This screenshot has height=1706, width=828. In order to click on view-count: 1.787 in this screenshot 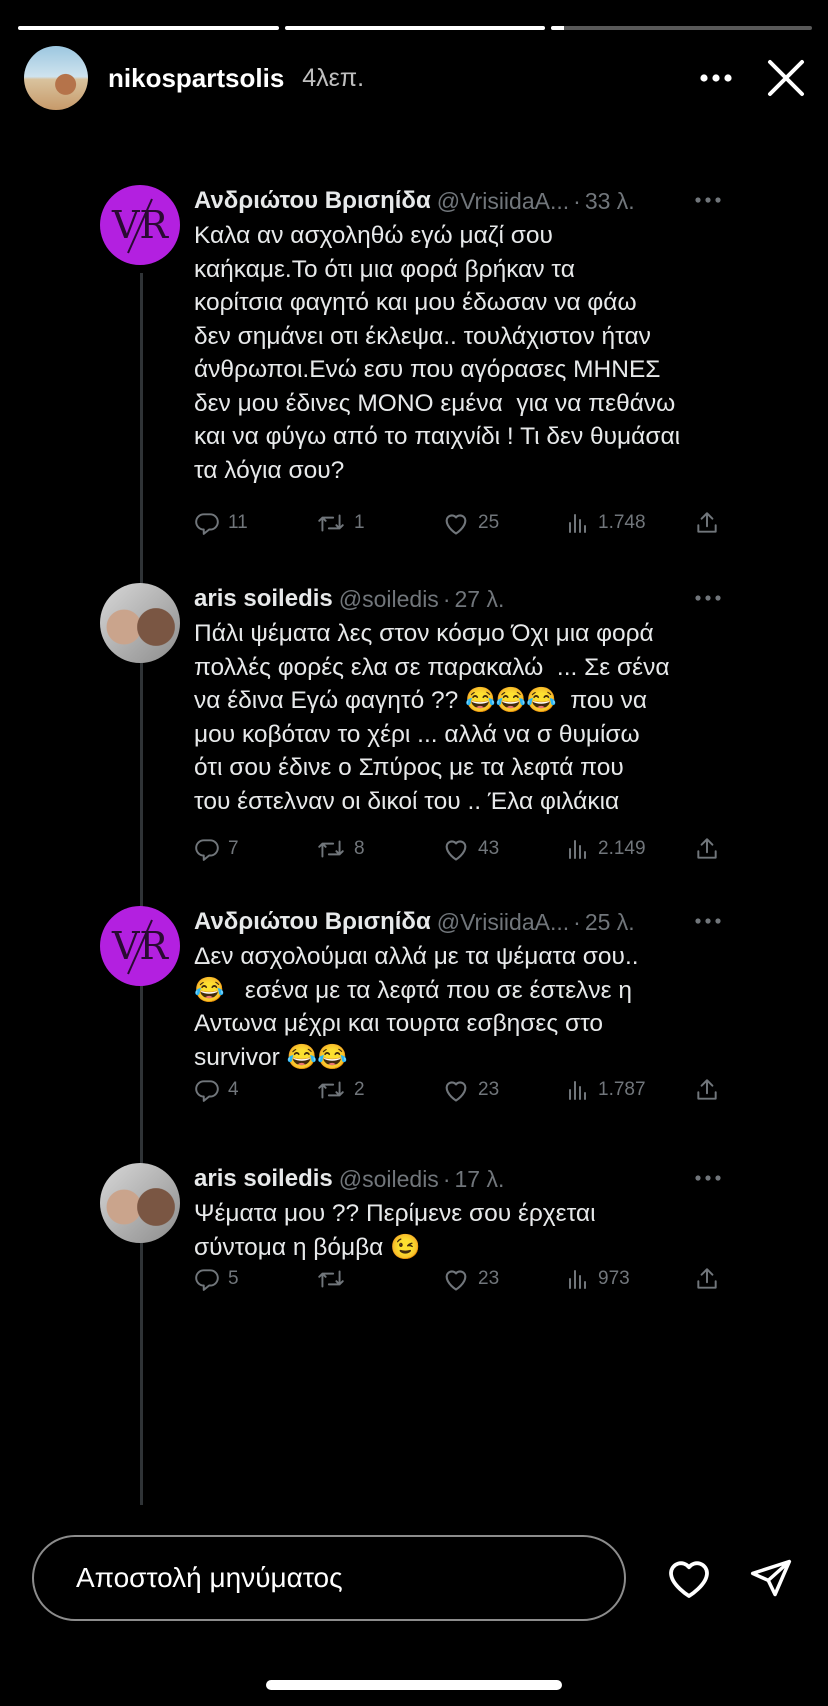, I will do `click(622, 1089)`.